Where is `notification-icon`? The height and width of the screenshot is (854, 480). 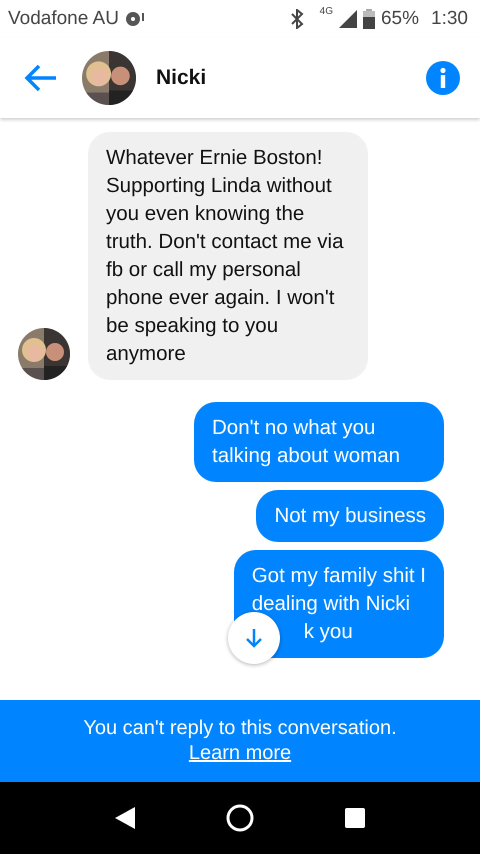 notification-icon is located at coordinates (135, 19).